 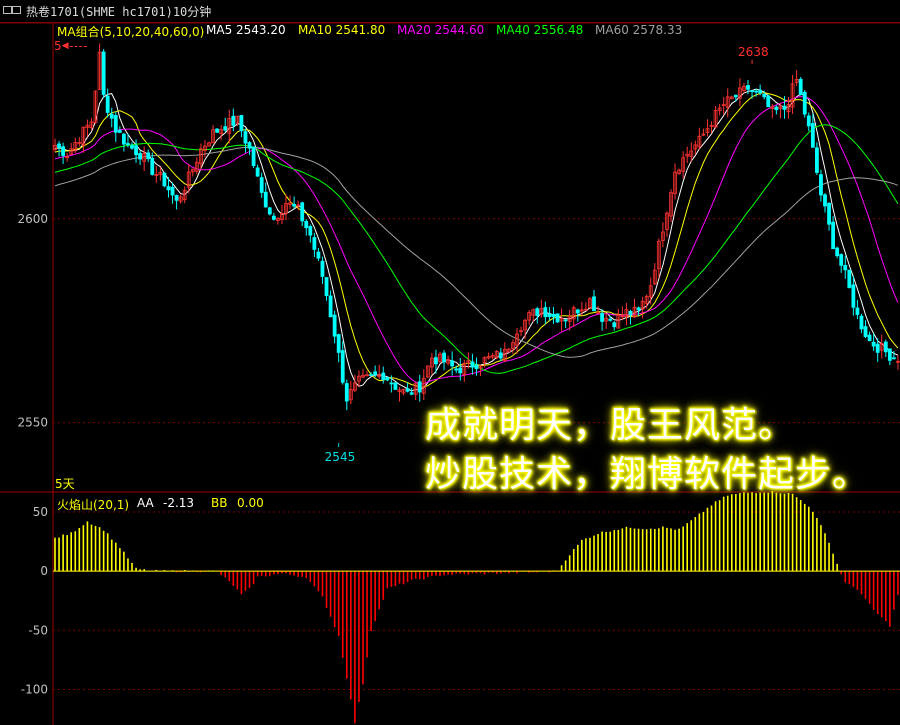 I want to click on indicator-tick-label: 50, so click(x=40, y=512).